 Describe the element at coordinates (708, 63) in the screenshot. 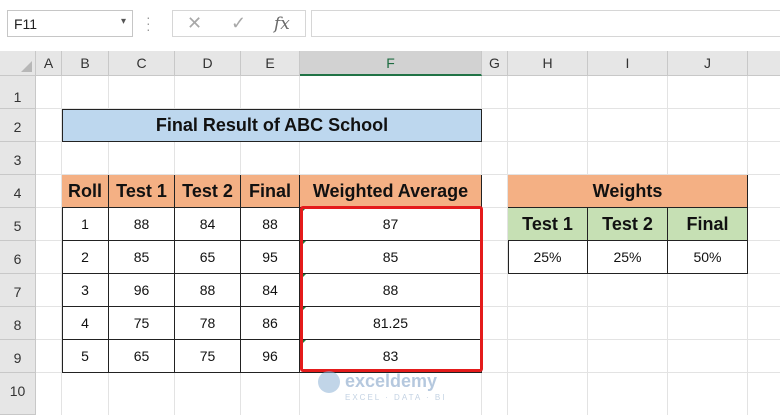

I see `column-header-j: J` at that location.